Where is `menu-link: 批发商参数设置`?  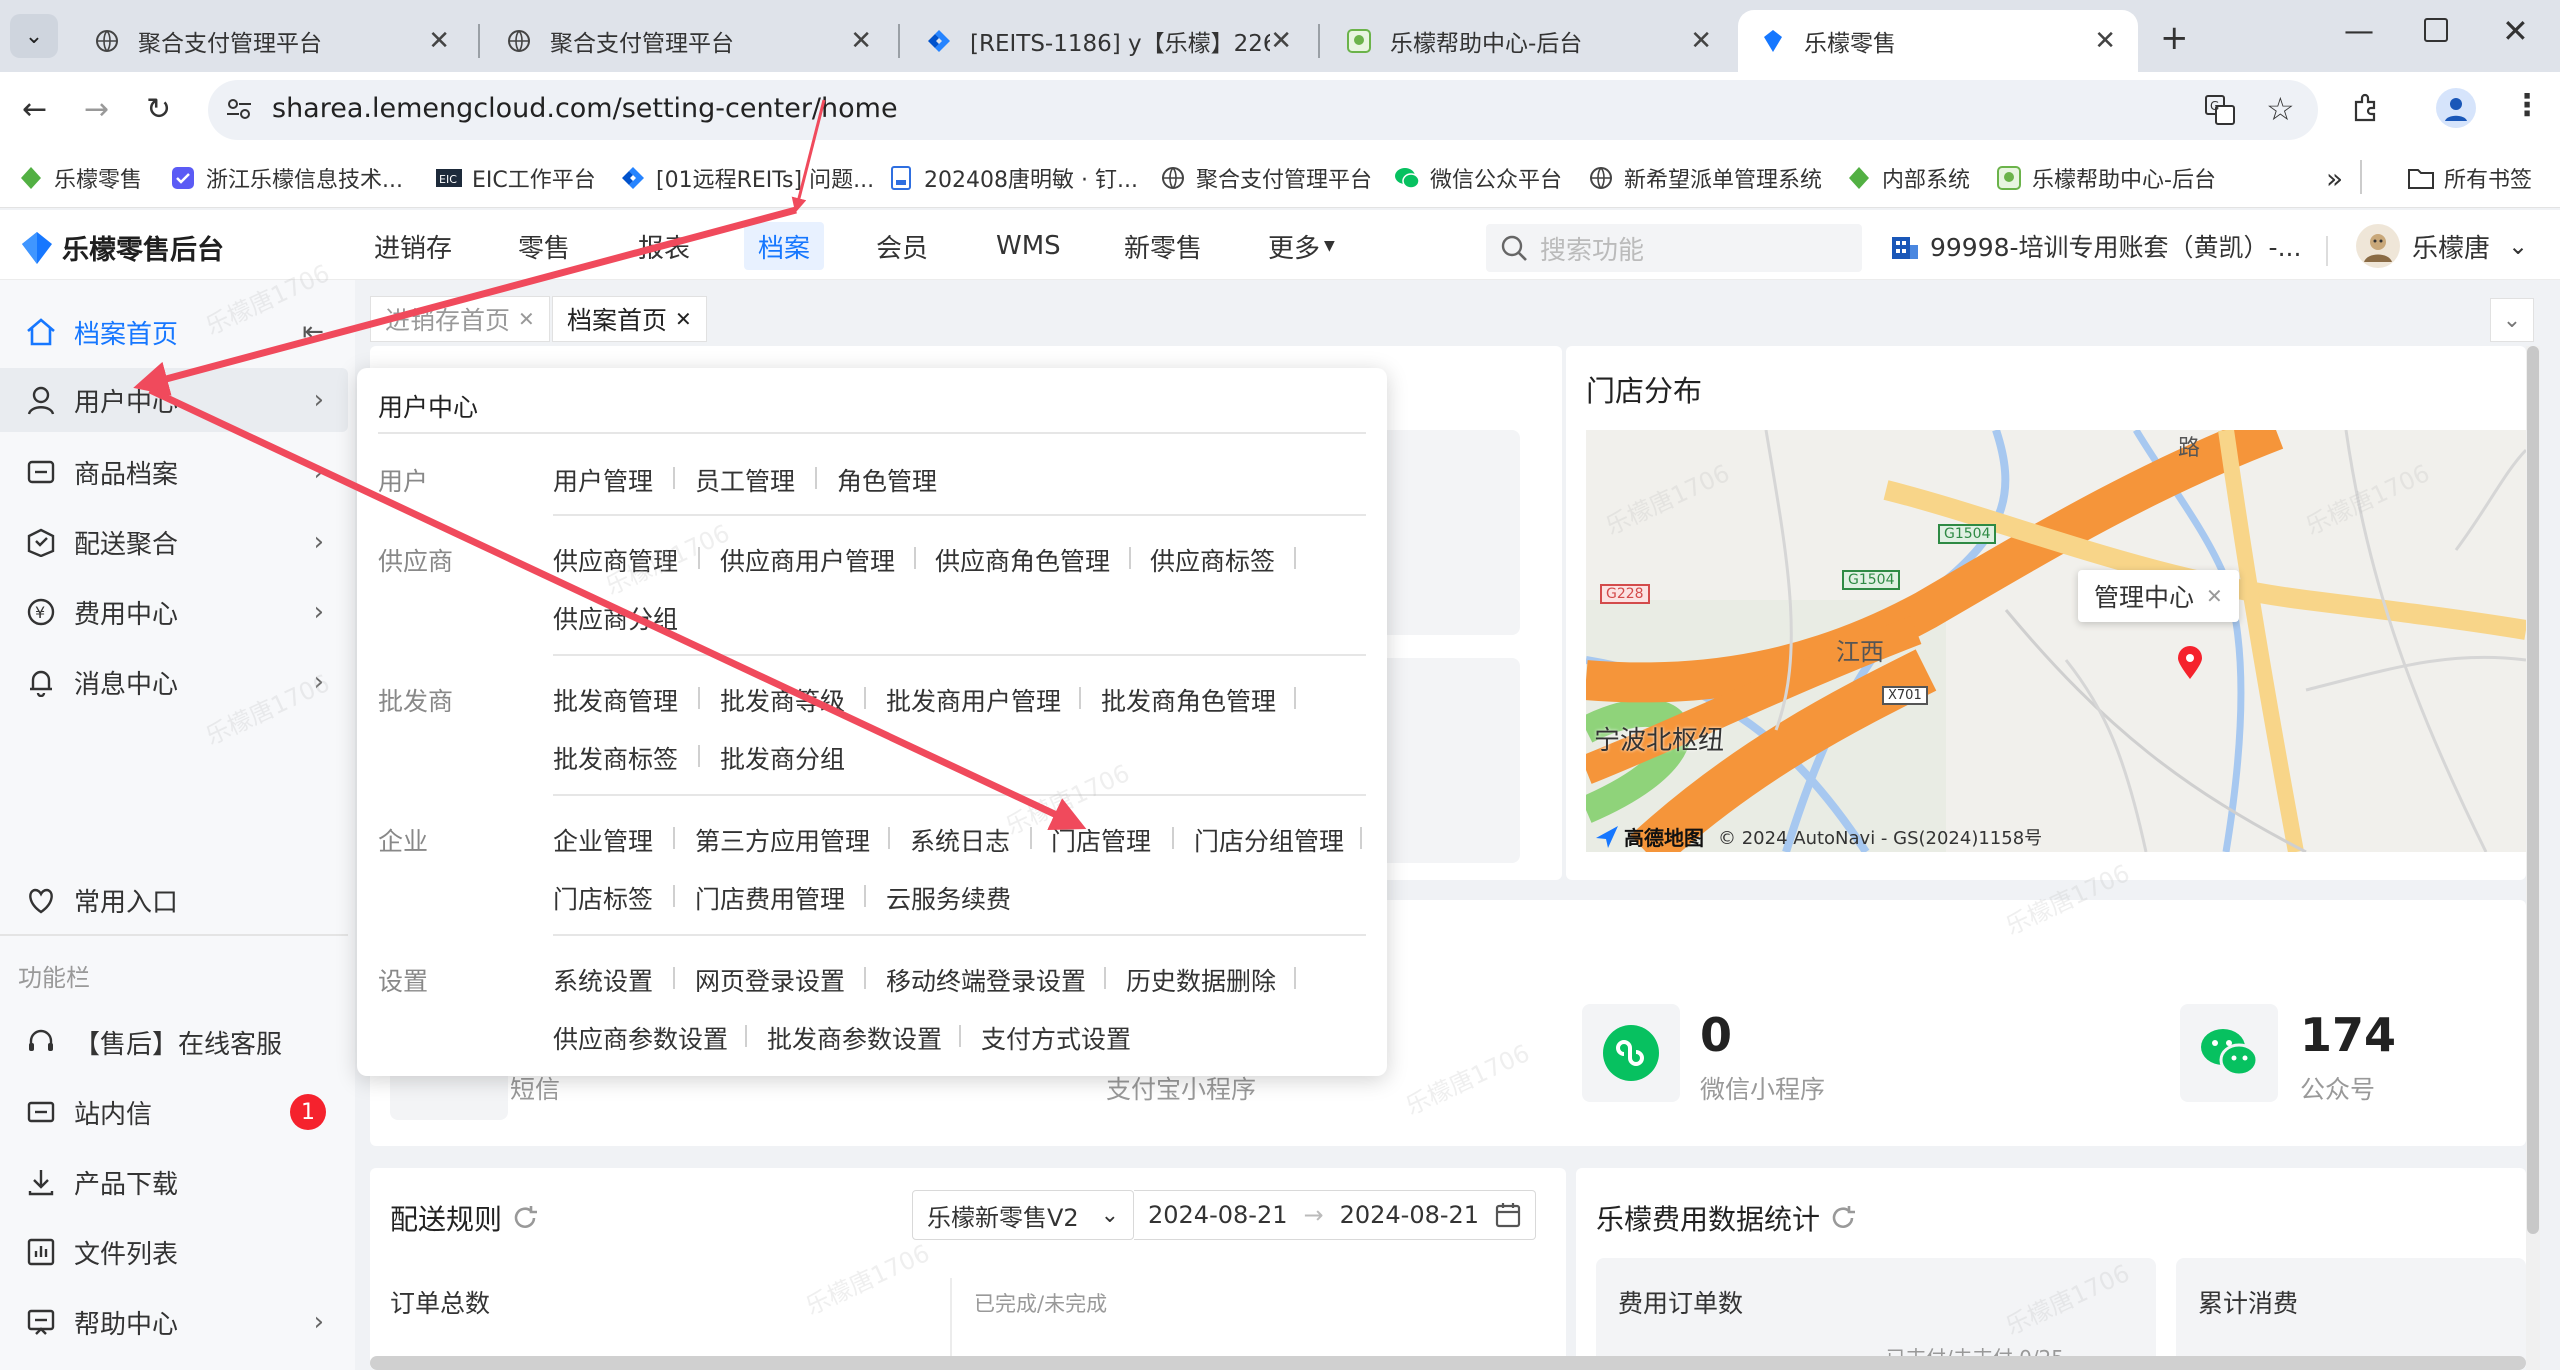
menu-link: 批发商参数设置 is located at coordinates (854, 1038).